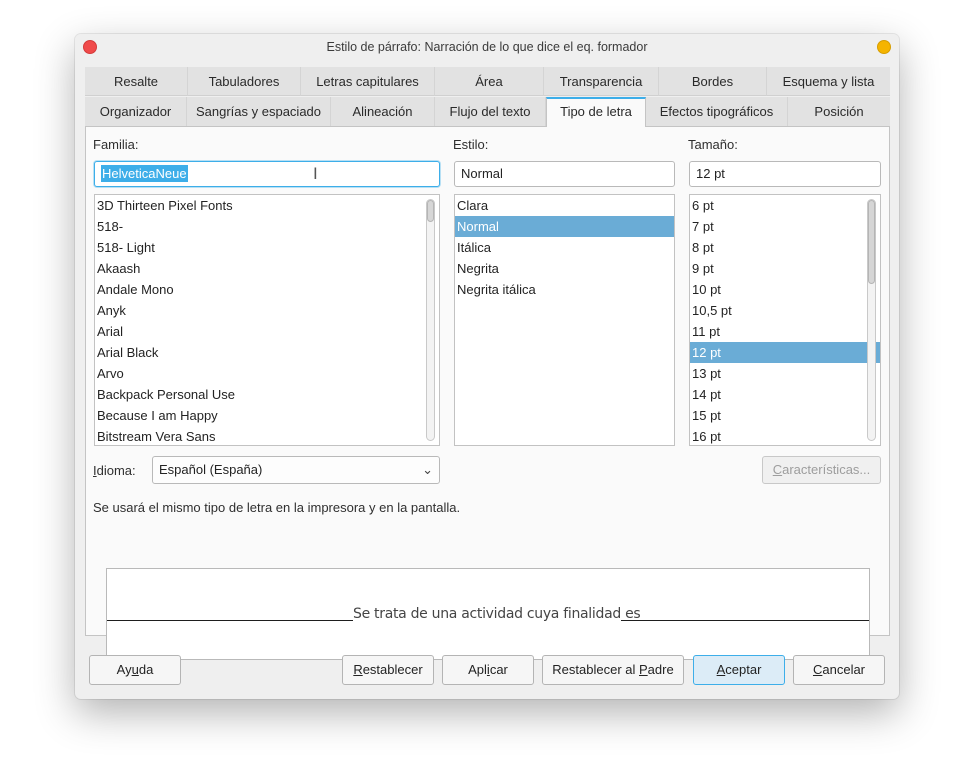  I want to click on tab-letras-capitulares: Letras capitulares, so click(368, 81).